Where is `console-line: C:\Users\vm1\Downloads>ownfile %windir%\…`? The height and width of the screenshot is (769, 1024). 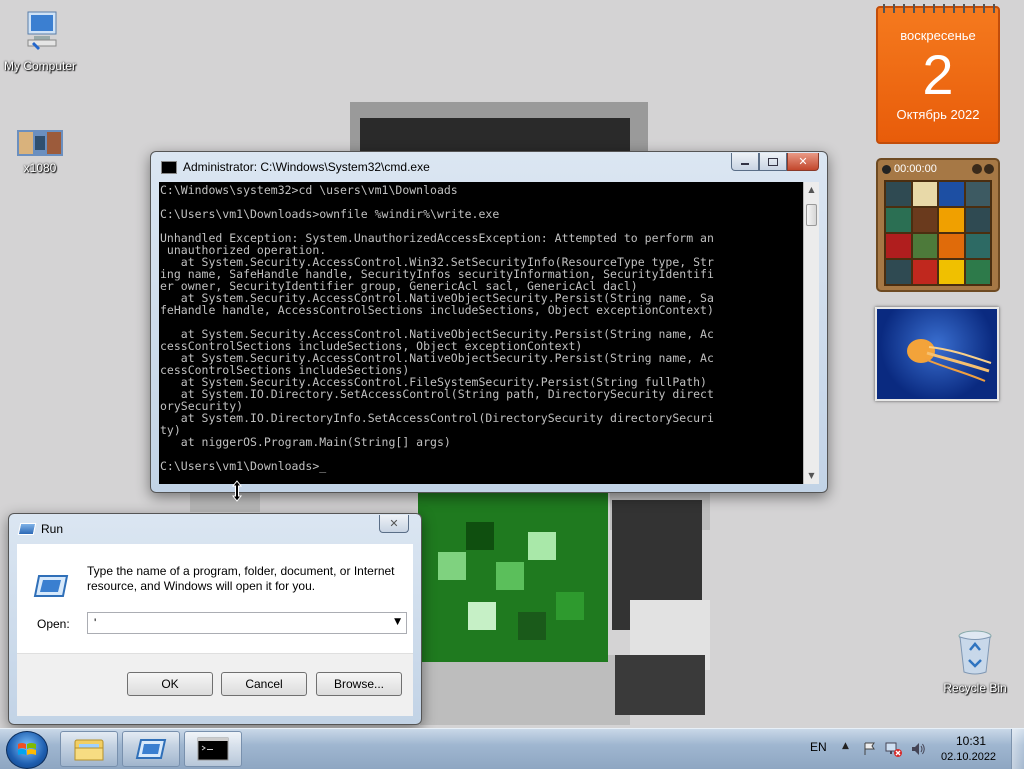
console-line: C:\Users\vm1\Downloads>ownfile %windir%\… is located at coordinates (330, 214).